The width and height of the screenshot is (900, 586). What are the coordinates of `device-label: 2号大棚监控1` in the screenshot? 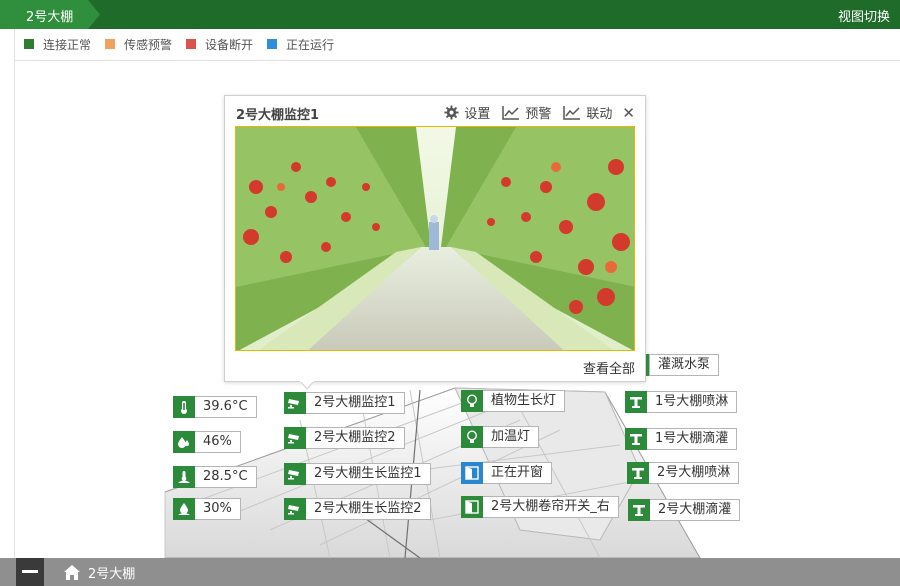 It's located at (355, 403).